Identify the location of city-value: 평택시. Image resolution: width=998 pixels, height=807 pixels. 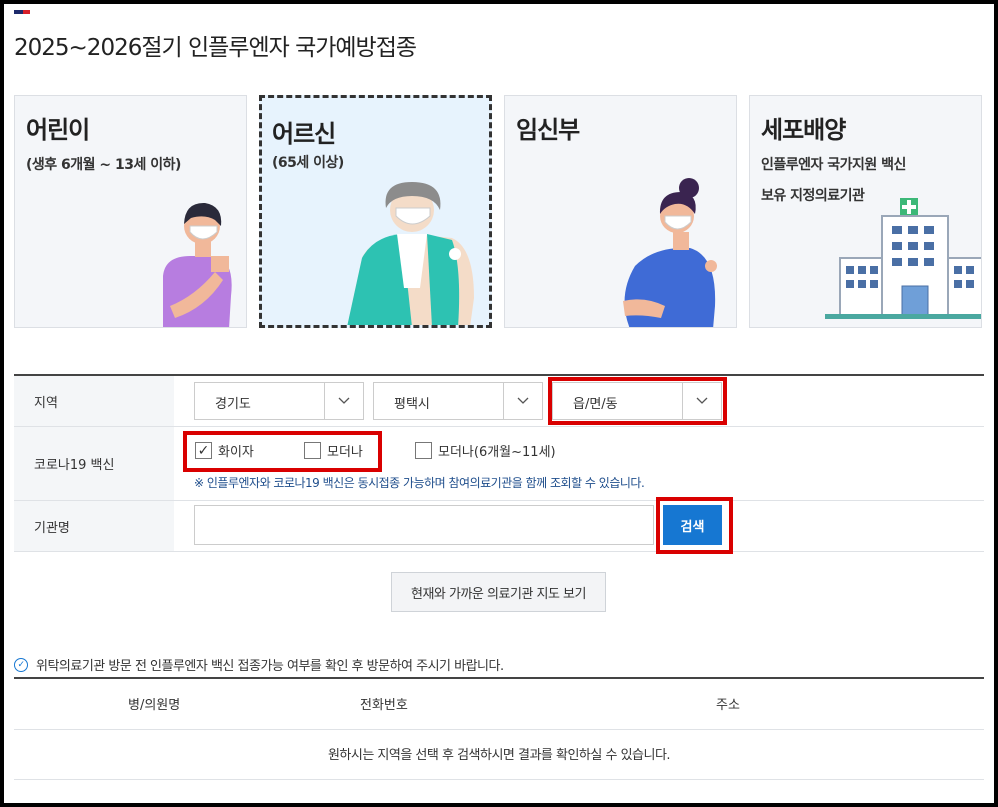
(412, 404).